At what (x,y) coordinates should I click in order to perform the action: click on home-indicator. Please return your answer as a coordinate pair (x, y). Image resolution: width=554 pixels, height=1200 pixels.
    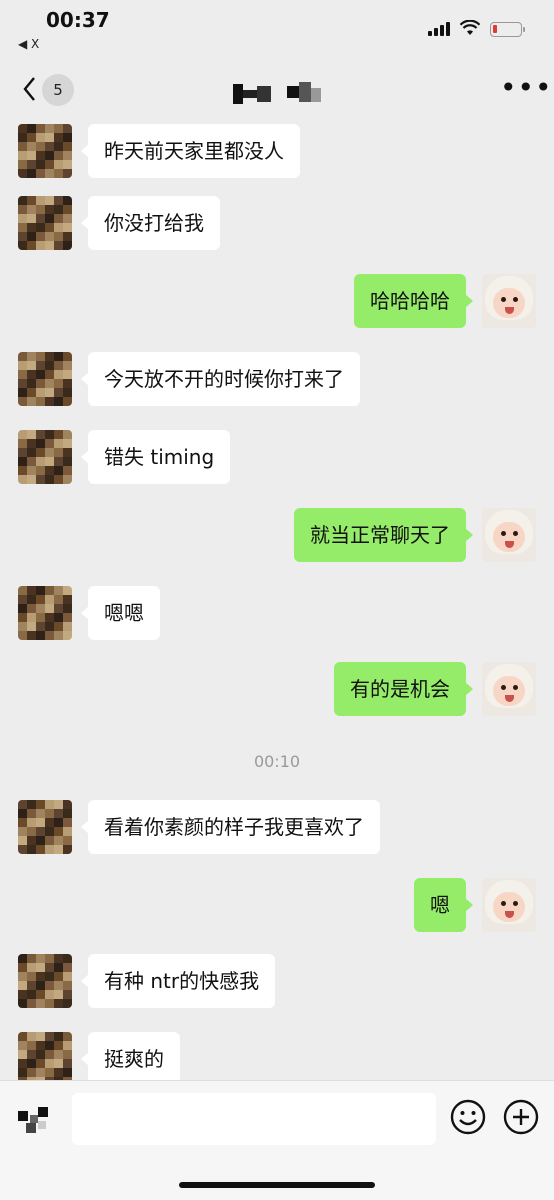
    Looking at the image, I should click on (277, 1185).